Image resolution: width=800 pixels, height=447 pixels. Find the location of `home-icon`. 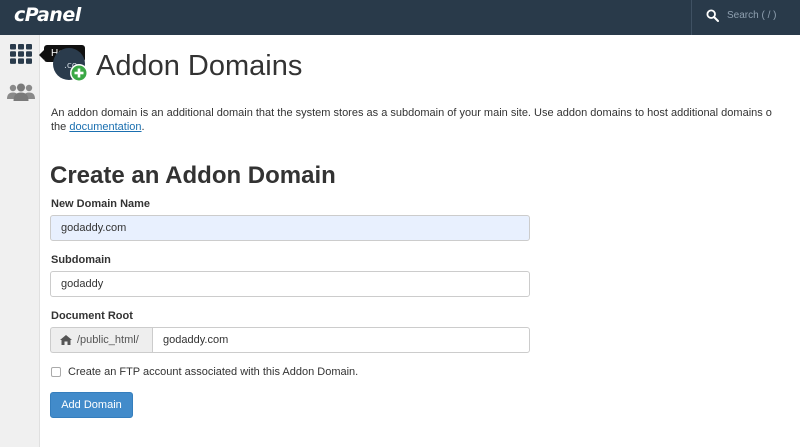

home-icon is located at coordinates (66, 340).